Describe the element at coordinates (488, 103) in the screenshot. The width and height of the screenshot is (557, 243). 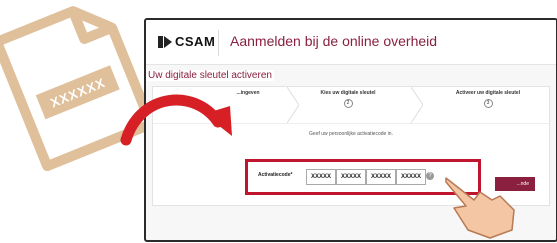
I see `step-3-number: 3` at that location.